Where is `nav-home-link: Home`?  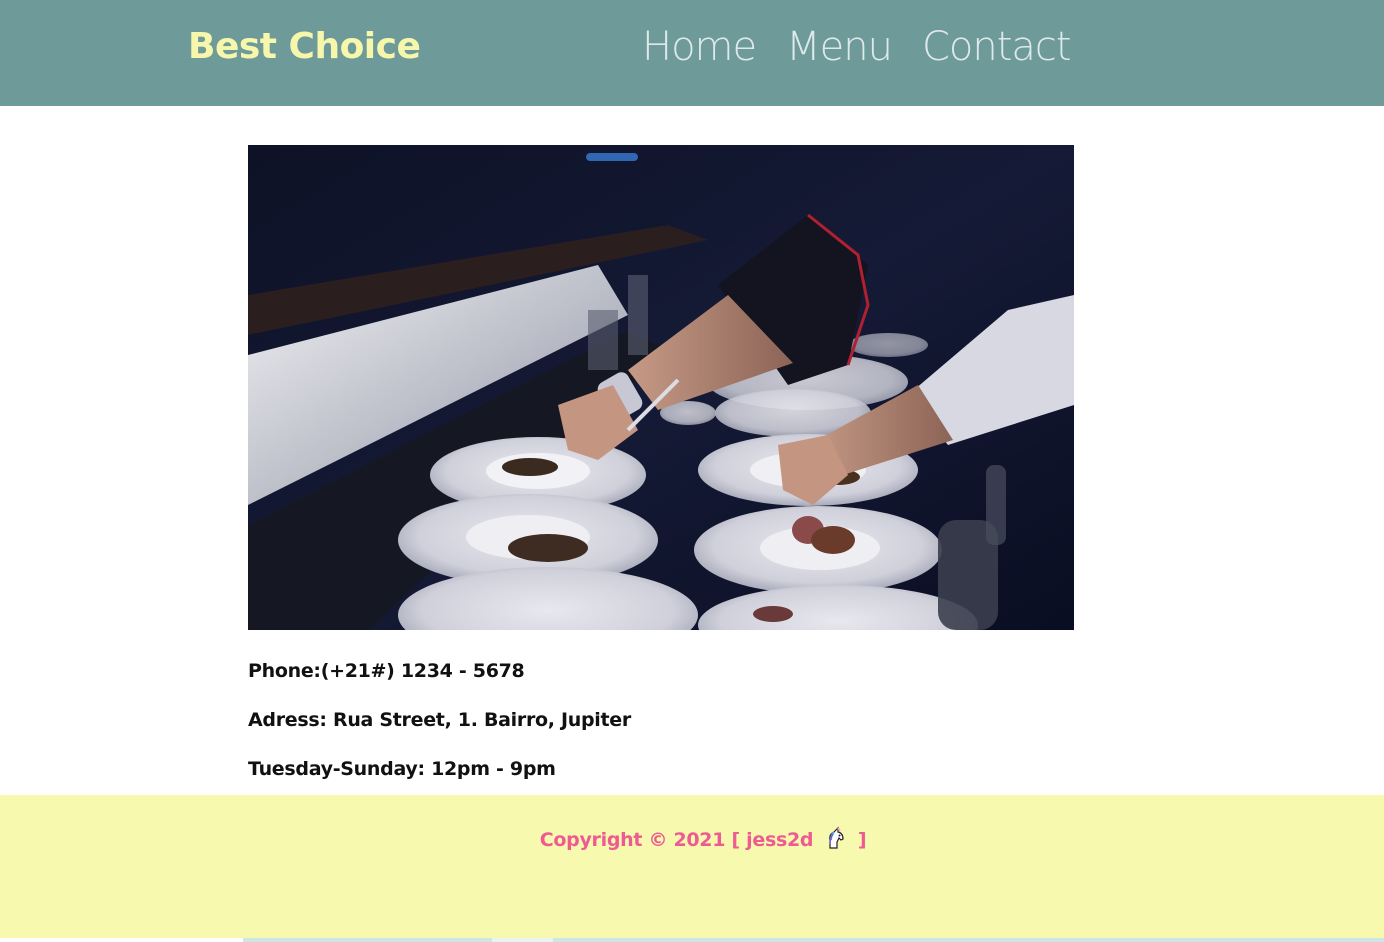
nav-home-link: Home is located at coordinates (699, 47).